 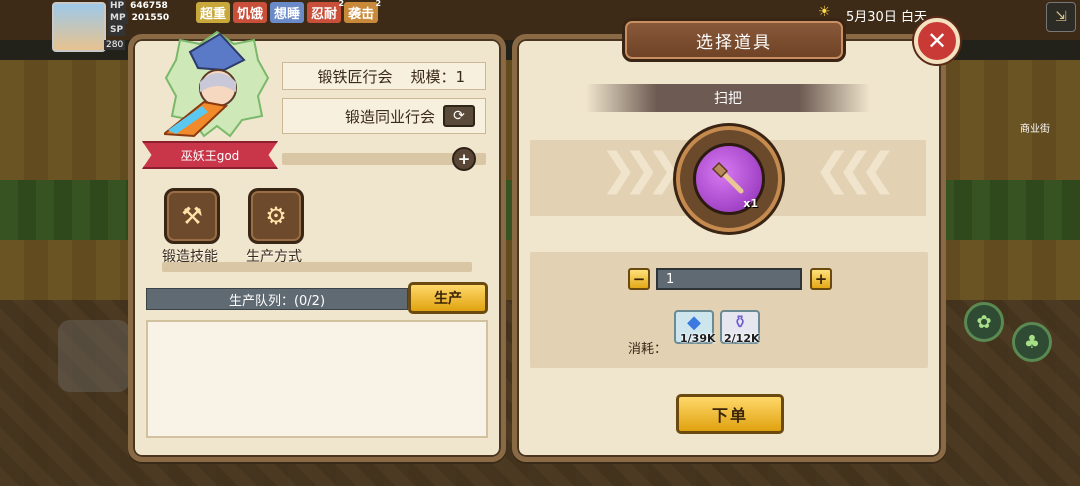 I want to click on sub-guild-box: 锻造同业行会 ⟳, so click(x=384, y=116).